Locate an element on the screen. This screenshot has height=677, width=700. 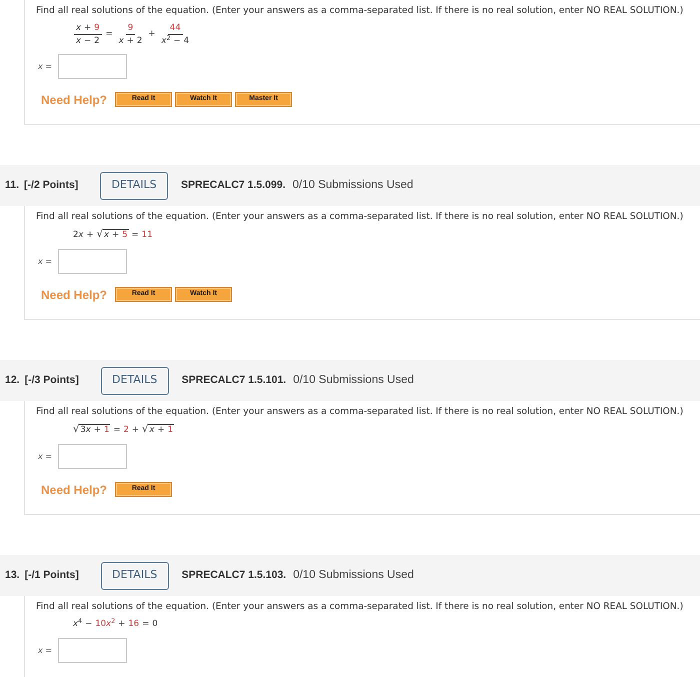
equation: x + 9 x − 2 = 9 x + 2 + 44 x$^{2}$ − 4 is located at coordinates (131, 34).